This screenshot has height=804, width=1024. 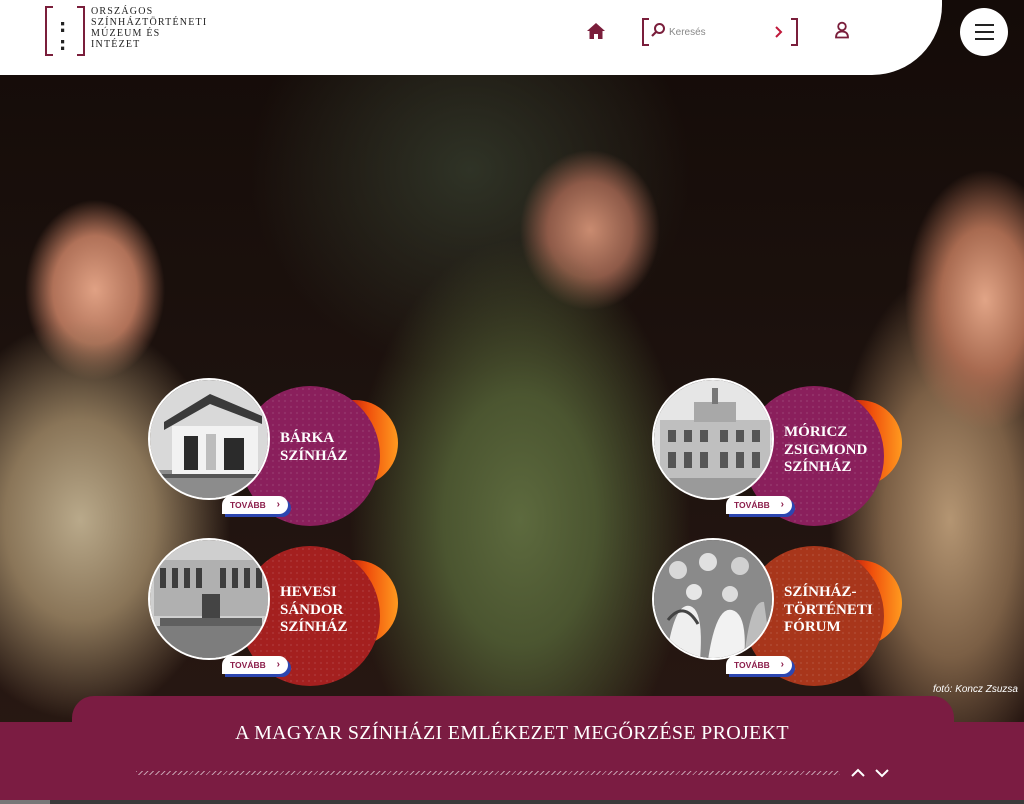 What do you see at coordinates (658, 30) in the screenshot?
I see `search-icon` at bounding box center [658, 30].